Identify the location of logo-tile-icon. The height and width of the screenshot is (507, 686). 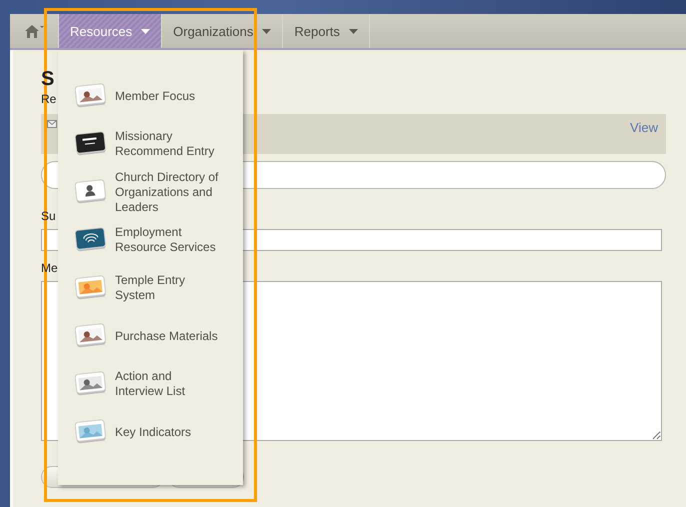
(91, 240).